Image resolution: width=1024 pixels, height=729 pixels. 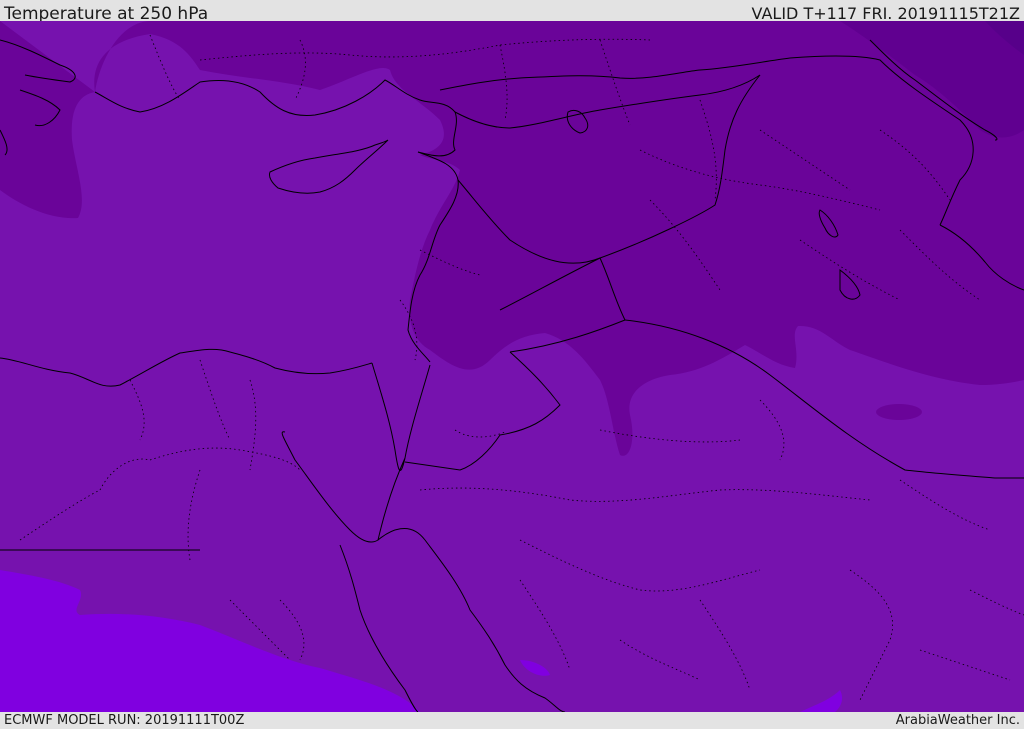 What do you see at coordinates (957, 720) in the screenshot?
I see `credit-label: ArabiaWeather Inc.` at bounding box center [957, 720].